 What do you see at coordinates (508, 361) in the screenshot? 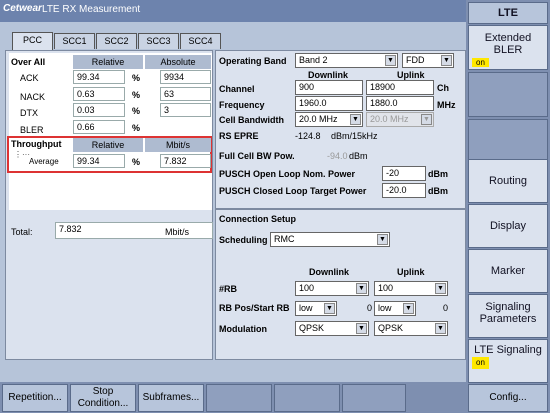
I see `lte-signaling-button: LTE Signaling on` at bounding box center [508, 361].